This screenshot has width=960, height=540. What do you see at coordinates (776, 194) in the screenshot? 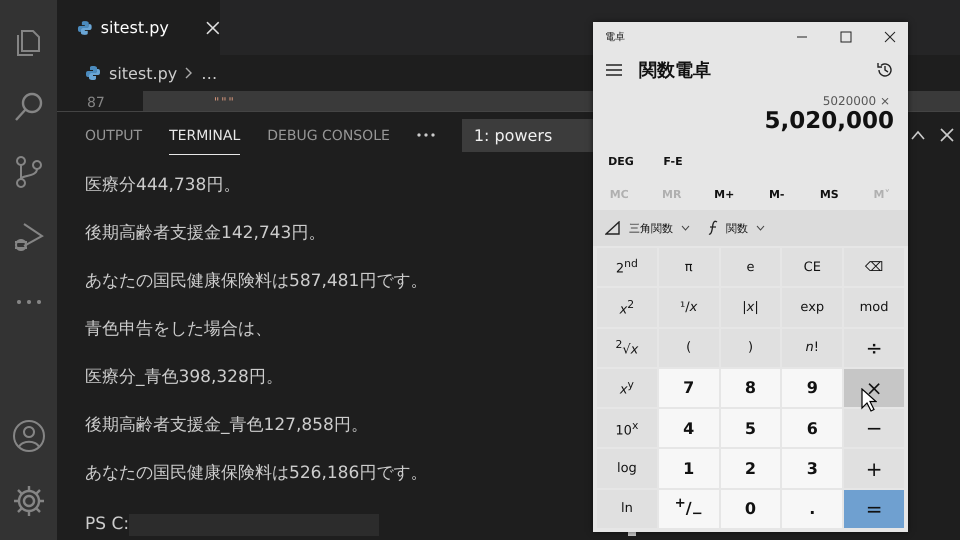
I see `memory-button: M-` at bounding box center [776, 194].